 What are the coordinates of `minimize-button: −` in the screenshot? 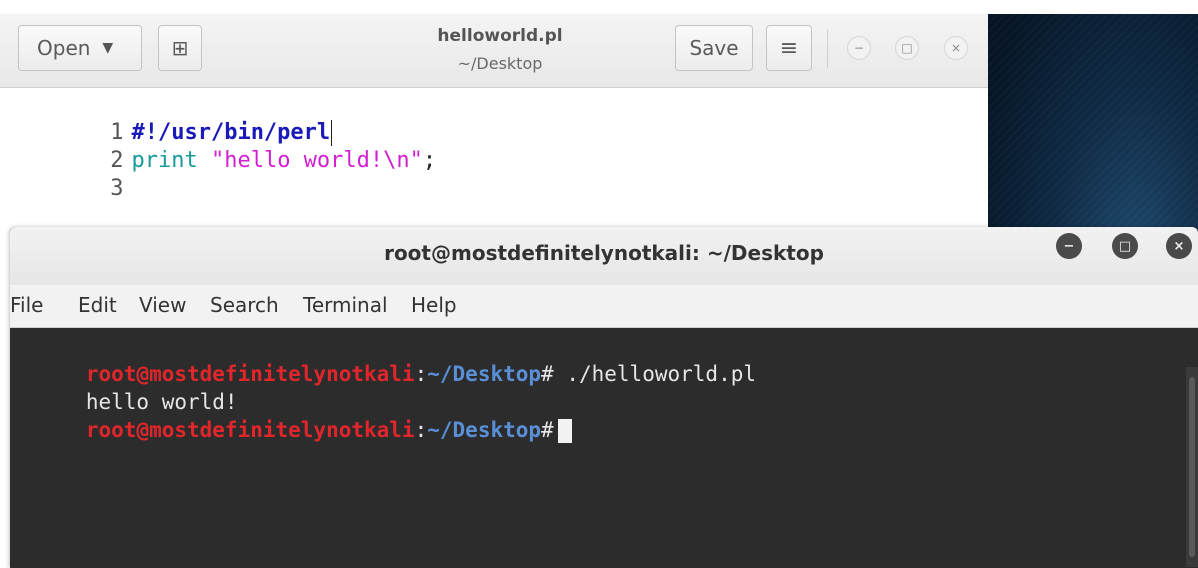 It's located at (859, 48).